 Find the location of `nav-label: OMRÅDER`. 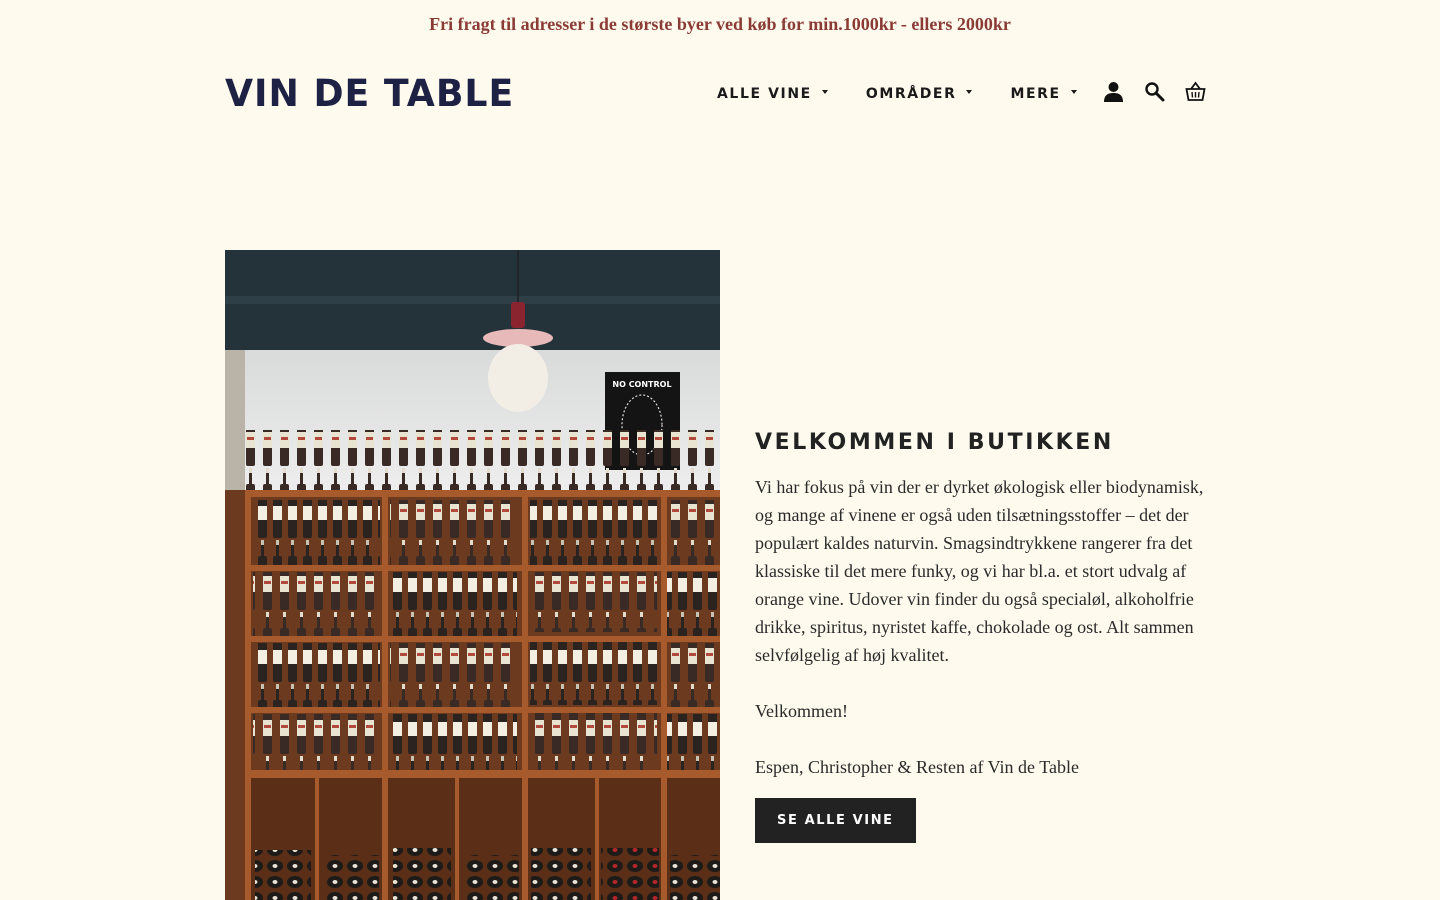

nav-label: OMRÅDER is located at coordinates (911, 94).